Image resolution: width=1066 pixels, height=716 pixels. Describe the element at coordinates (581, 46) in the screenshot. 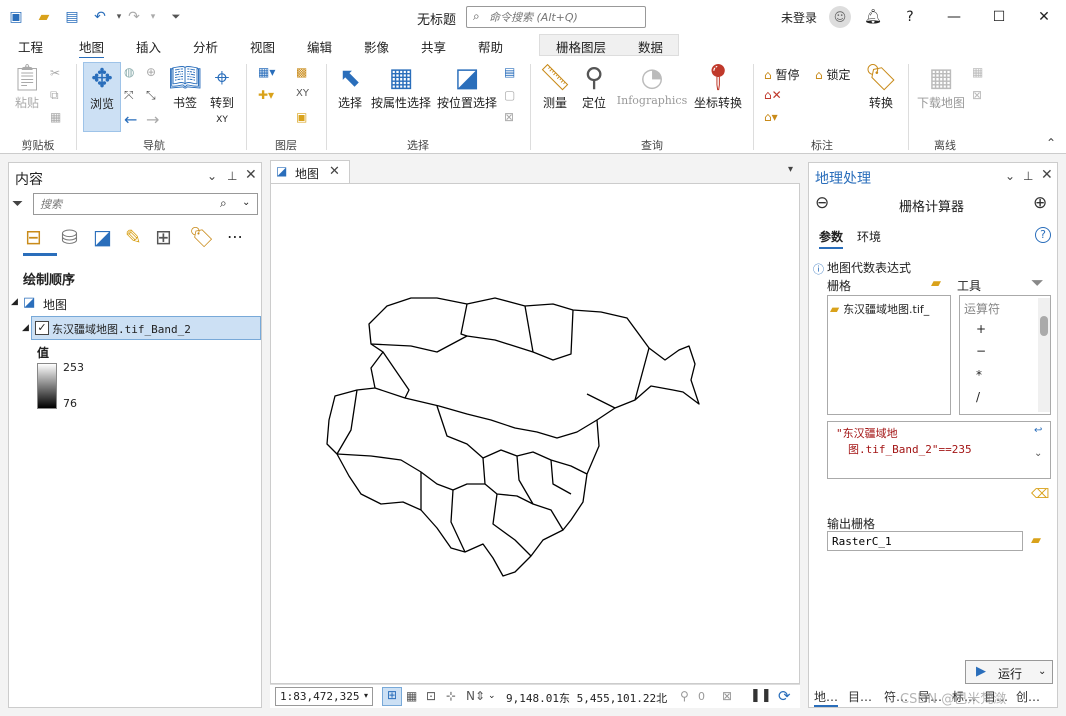

I see `tab-raster-layer: 栅格图层` at that location.